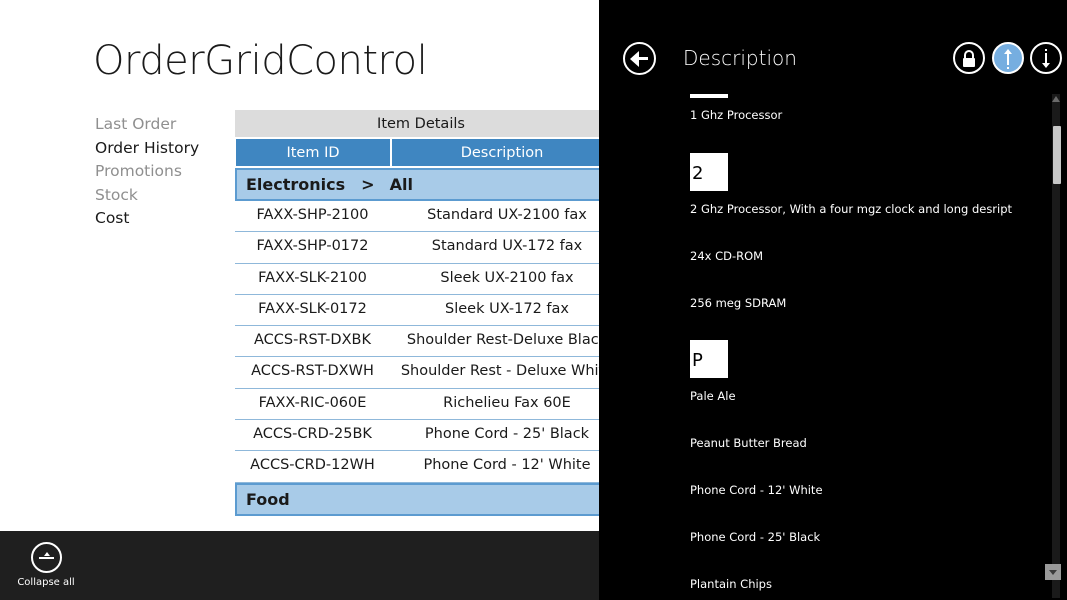  I want to click on category-name: Food, so click(268, 499).